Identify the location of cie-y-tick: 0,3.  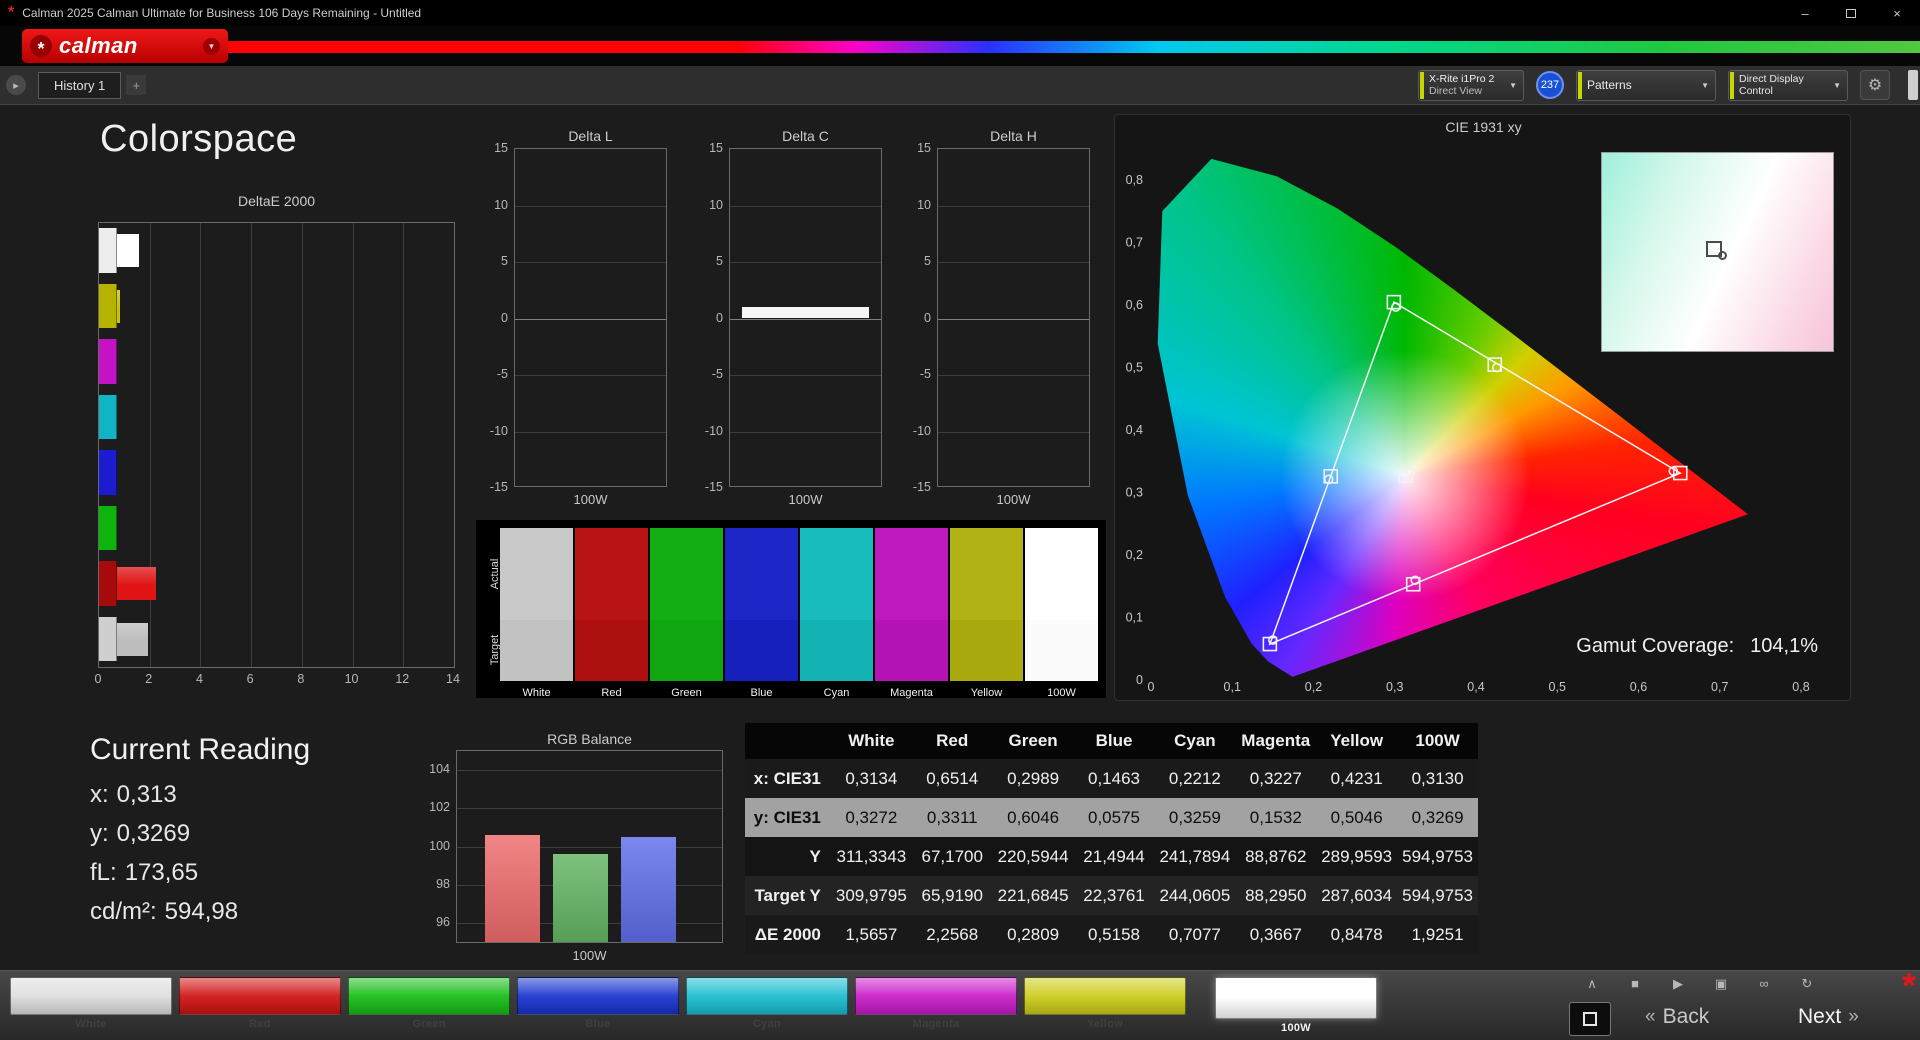
(1134, 493).